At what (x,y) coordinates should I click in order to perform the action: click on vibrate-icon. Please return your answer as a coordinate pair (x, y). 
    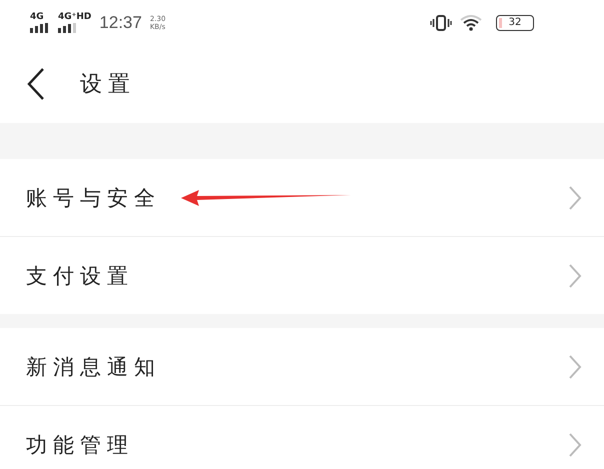
    Looking at the image, I should click on (441, 22).